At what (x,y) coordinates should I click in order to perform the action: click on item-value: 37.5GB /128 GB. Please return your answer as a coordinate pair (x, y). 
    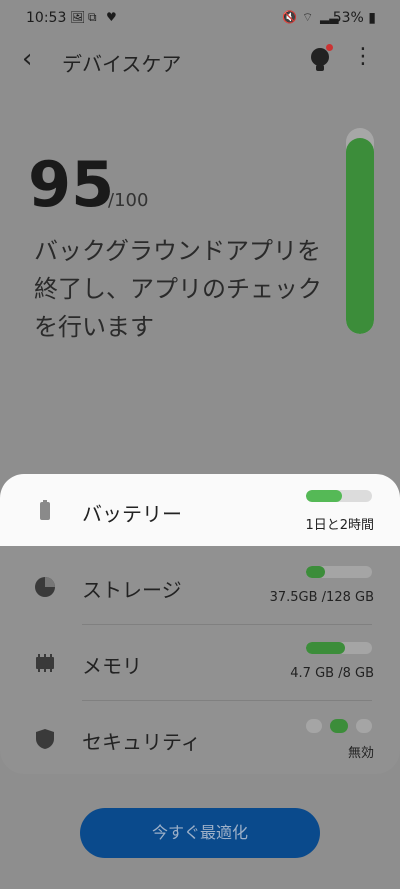
    Looking at the image, I should click on (321, 597).